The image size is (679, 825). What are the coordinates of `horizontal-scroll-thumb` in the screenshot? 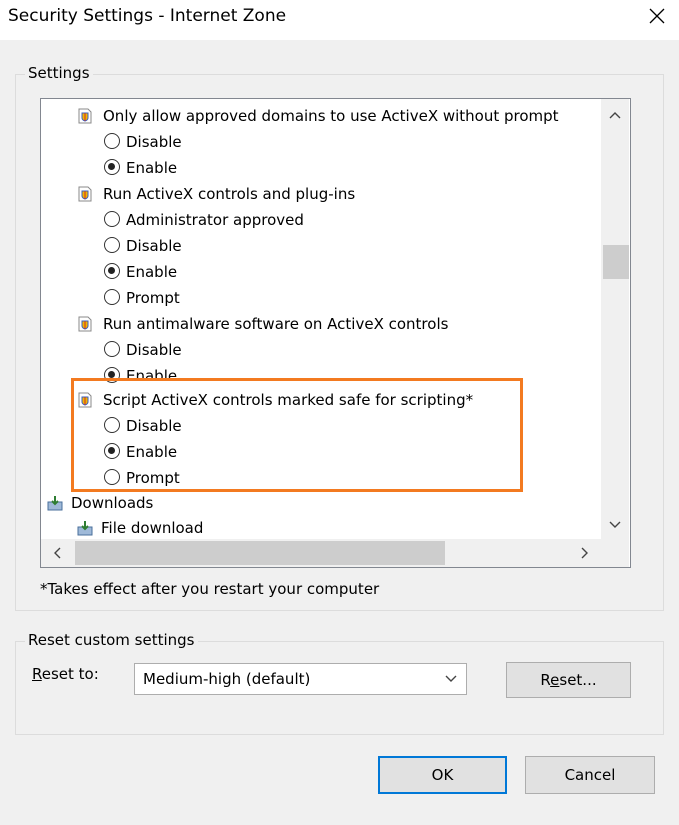 It's located at (260, 553).